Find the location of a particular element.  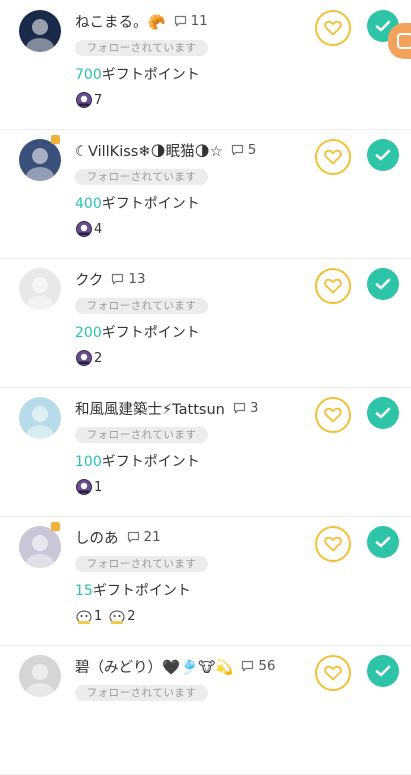

user-name: ねこまる。🥐 is located at coordinates (120, 21).